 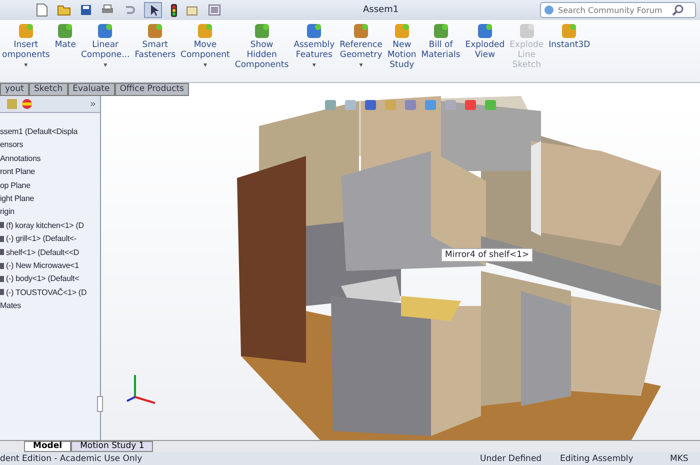 What do you see at coordinates (65, 51) in the screenshot?
I see `ribbon-button: Mate` at bounding box center [65, 51].